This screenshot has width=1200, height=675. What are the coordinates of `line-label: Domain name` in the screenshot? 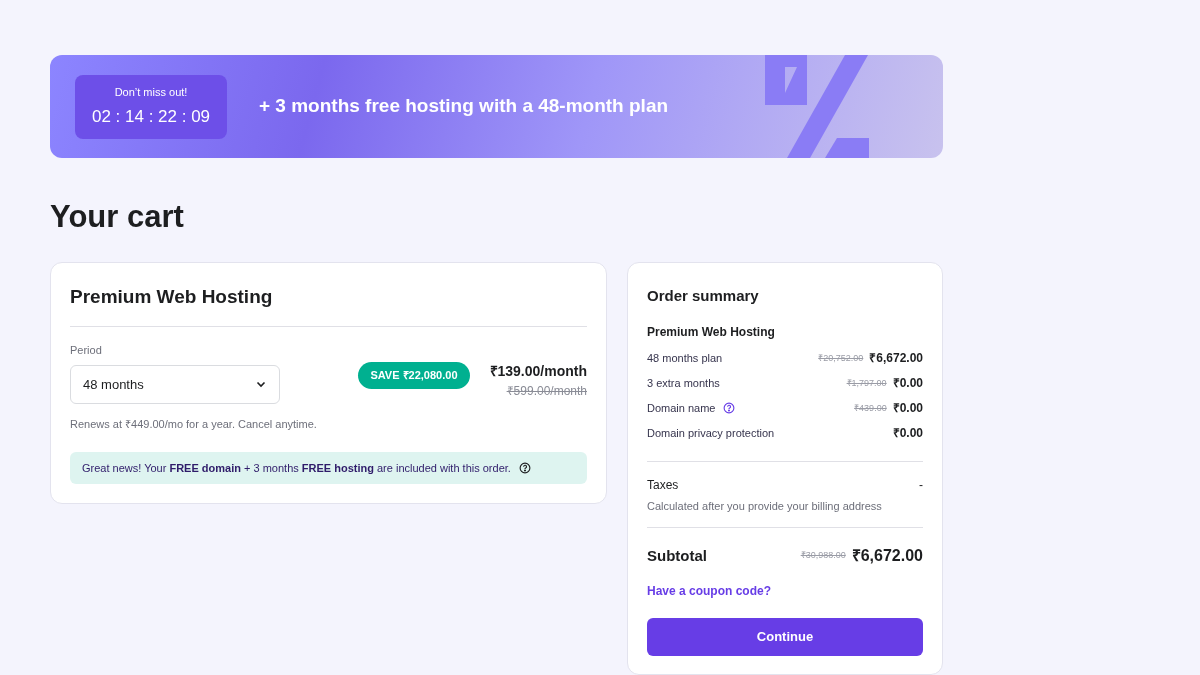 It's located at (681, 408).